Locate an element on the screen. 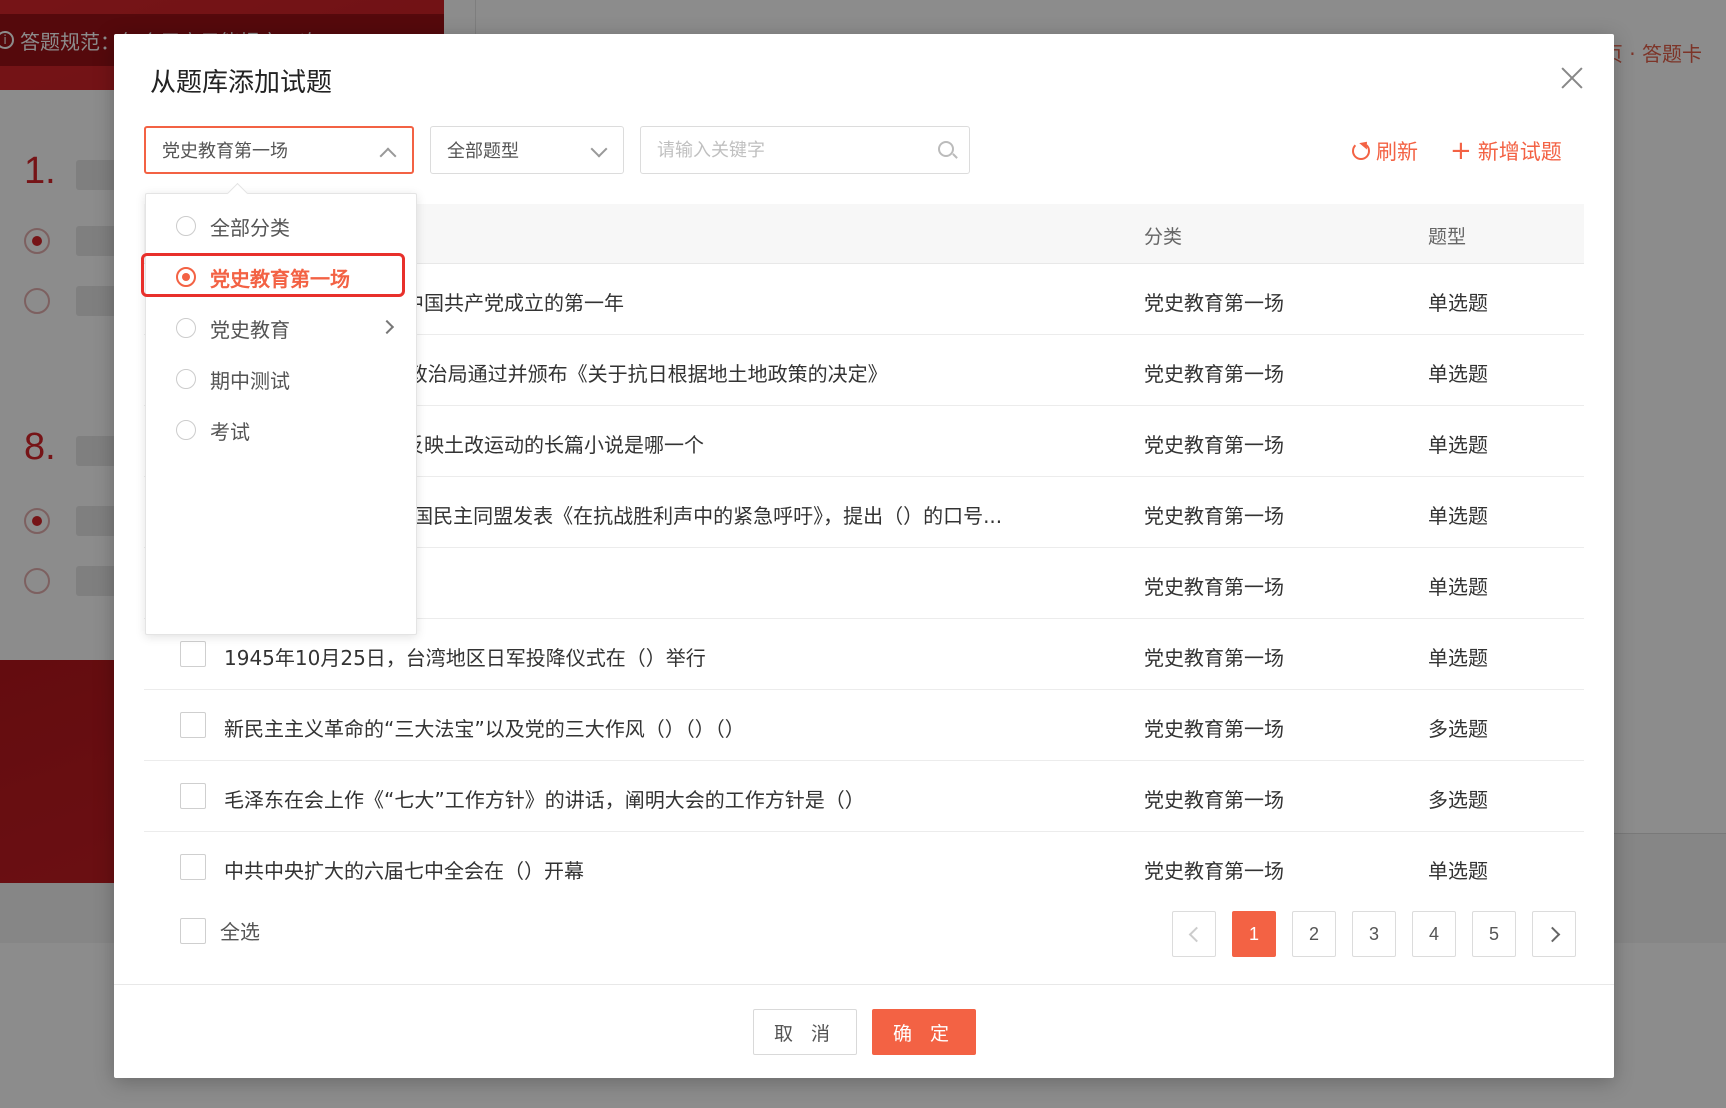 The width and height of the screenshot is (1726, 1108). category-option: 期中测试 is located at coordinates (282, 379).